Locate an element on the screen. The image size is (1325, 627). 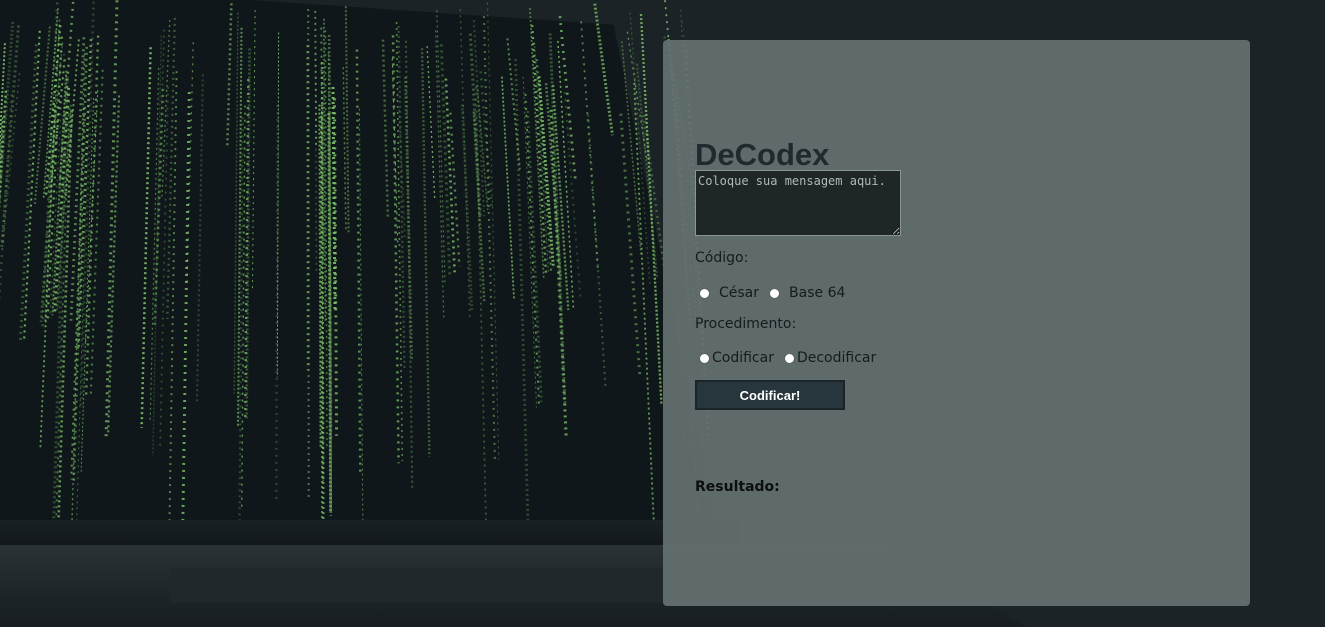
radio-codificar-label: Codificar is located at coordinates (743, 358).